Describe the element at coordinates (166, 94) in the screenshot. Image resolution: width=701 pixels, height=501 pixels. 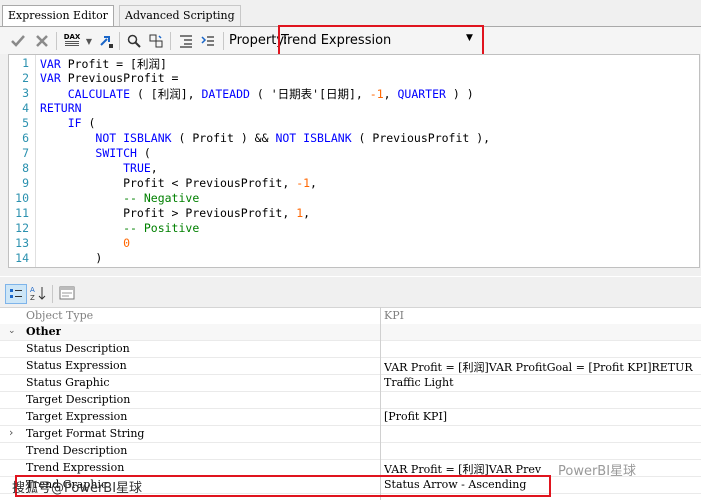
I see `code-token: ( [利润],` at that location.